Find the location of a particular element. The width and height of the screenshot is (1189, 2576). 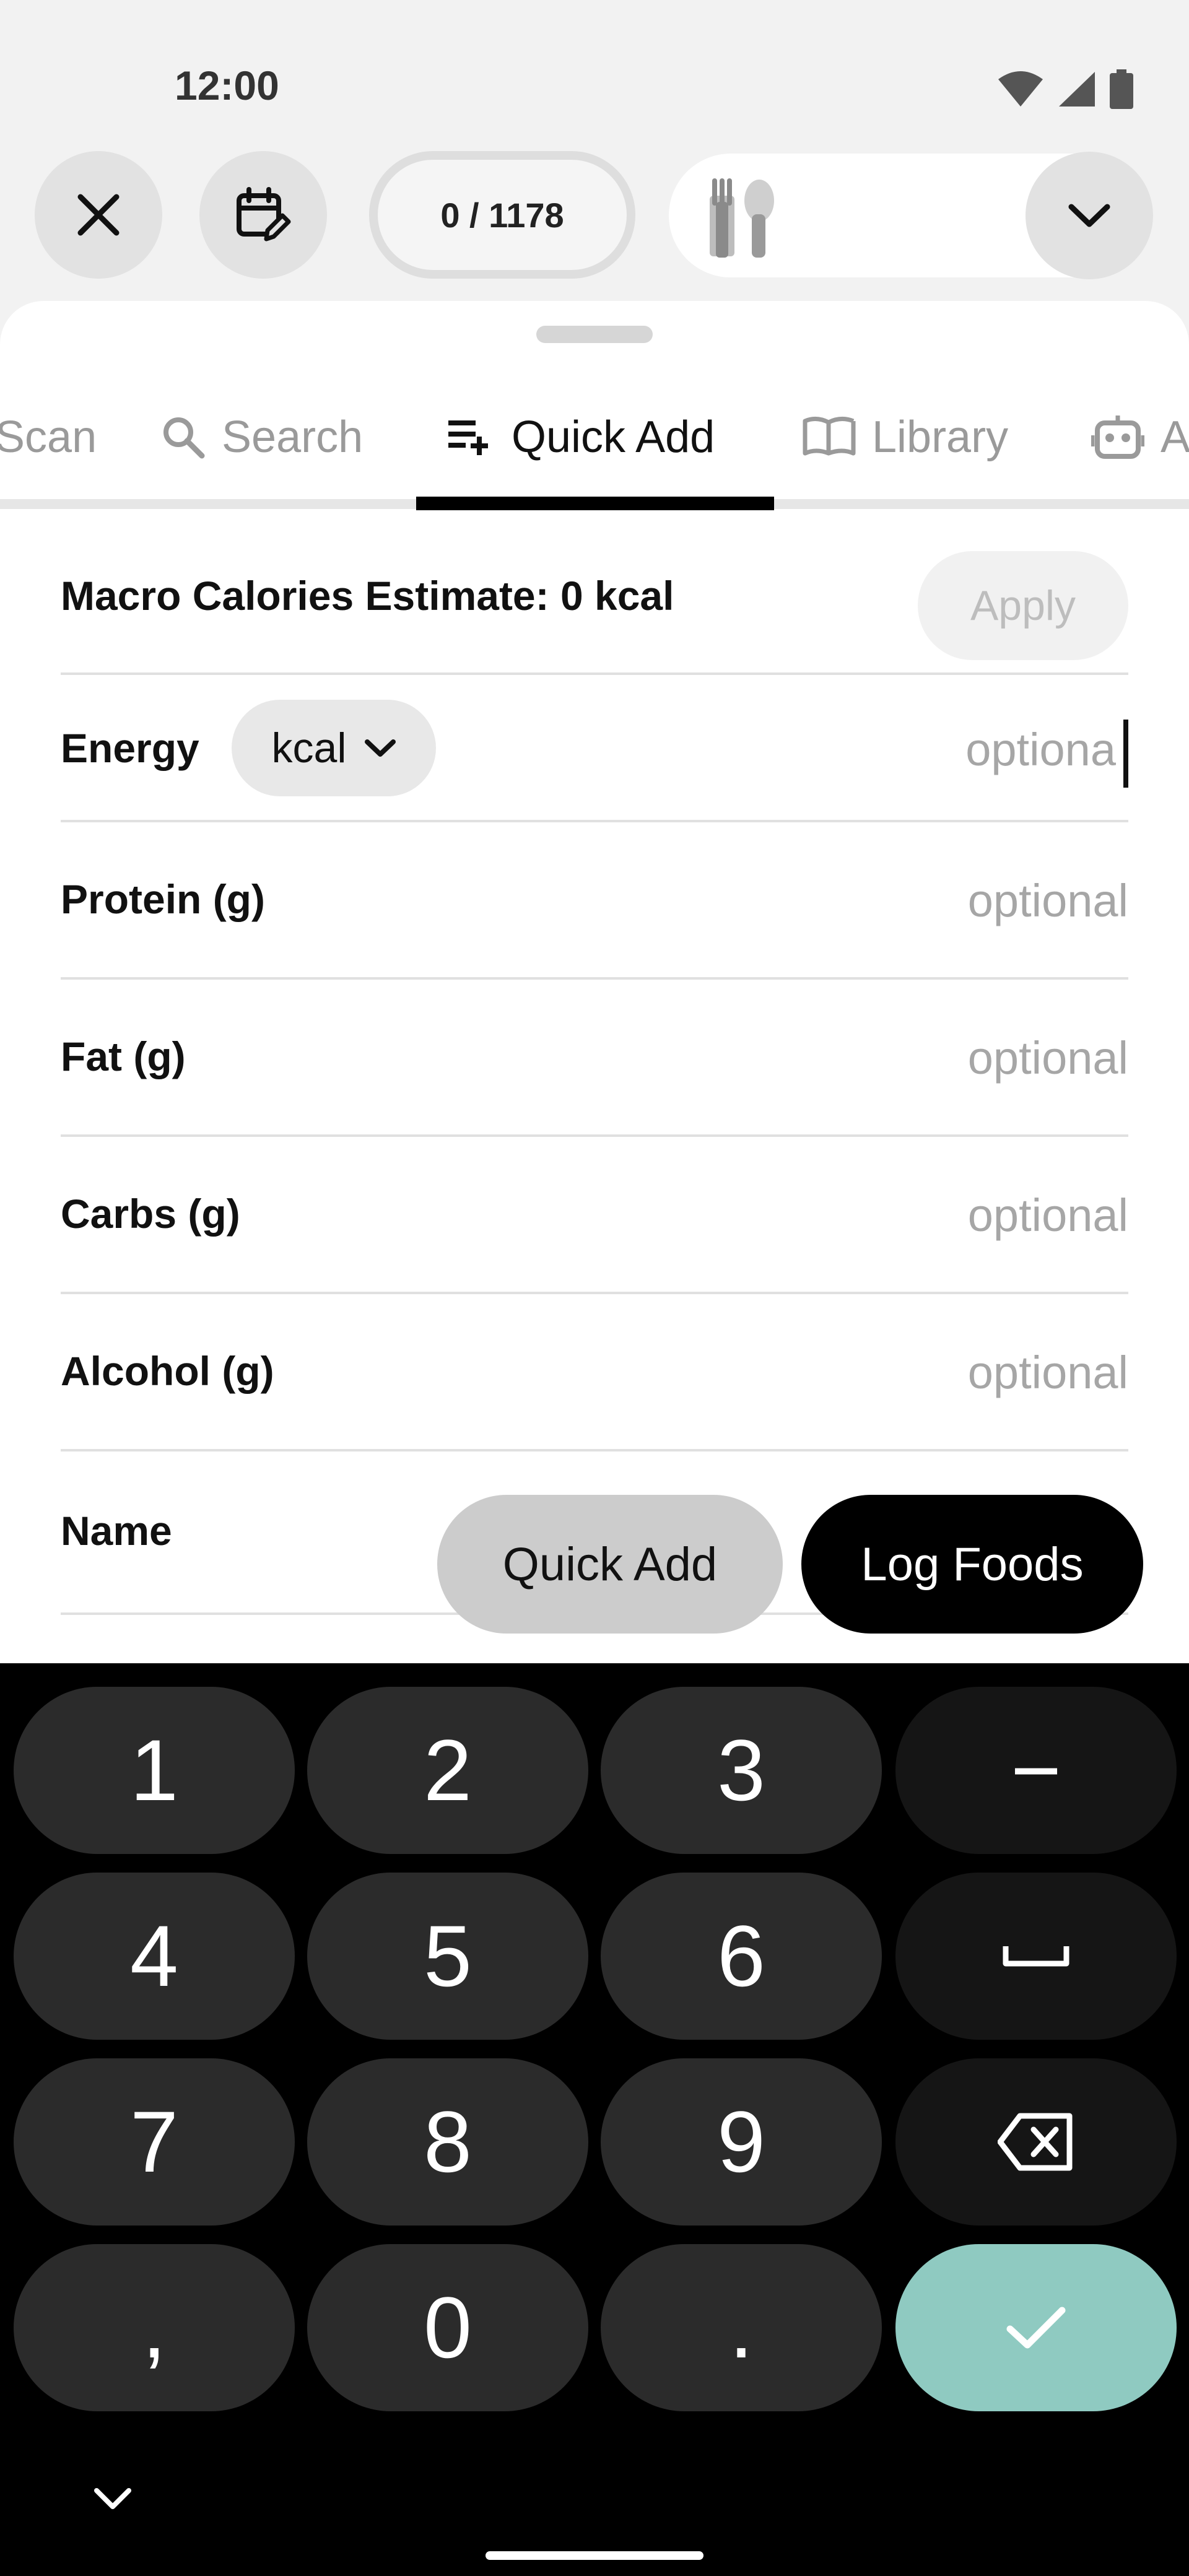

signal-icon is located at coordinates (1077, 89).